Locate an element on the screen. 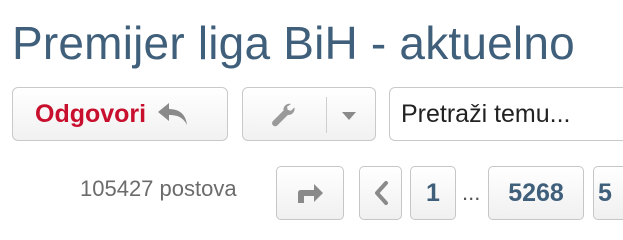 Image resolution: width=623 pixels, height=240 pixels. tools-separator is located at coordinates (326, 115).